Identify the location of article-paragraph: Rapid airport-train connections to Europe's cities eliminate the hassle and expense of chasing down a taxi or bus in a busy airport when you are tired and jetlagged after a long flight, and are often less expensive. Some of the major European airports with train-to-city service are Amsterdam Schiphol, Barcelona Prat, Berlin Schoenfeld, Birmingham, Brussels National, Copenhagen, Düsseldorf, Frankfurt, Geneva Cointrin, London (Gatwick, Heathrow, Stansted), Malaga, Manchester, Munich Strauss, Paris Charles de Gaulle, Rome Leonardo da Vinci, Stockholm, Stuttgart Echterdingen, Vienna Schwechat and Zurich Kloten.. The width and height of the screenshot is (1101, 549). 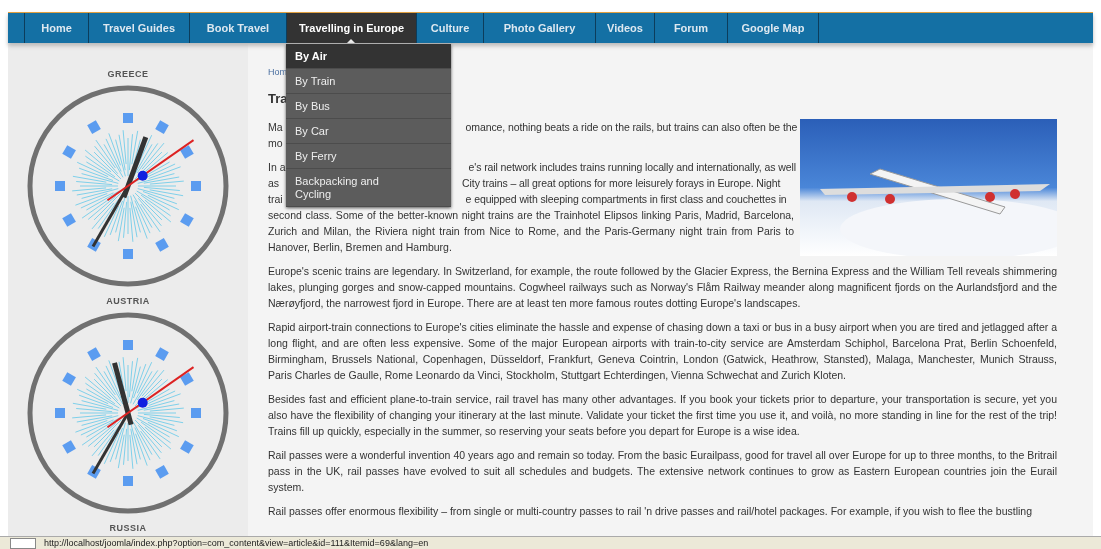
(662, 351).